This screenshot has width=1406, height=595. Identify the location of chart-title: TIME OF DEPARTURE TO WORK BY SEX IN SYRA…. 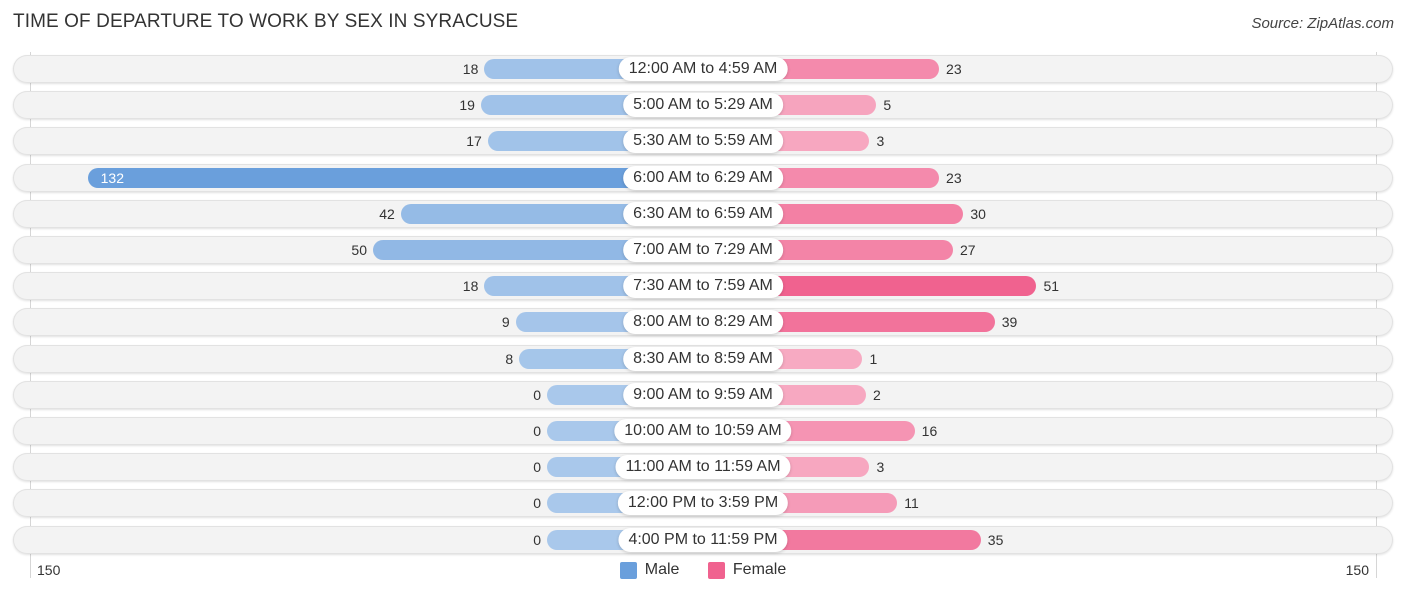
(266, 21).